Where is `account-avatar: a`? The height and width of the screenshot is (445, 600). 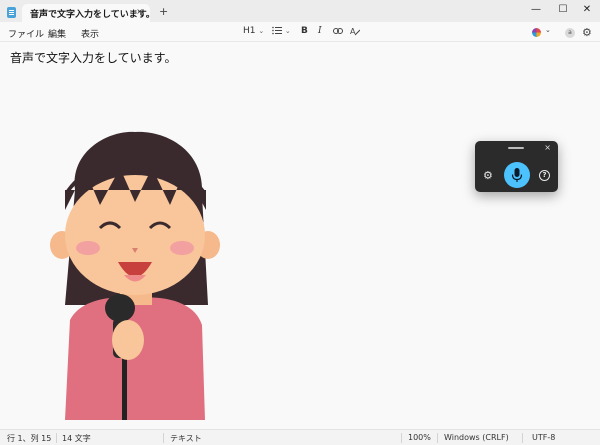
account-avatar: a is located at coordinates (570, 33).